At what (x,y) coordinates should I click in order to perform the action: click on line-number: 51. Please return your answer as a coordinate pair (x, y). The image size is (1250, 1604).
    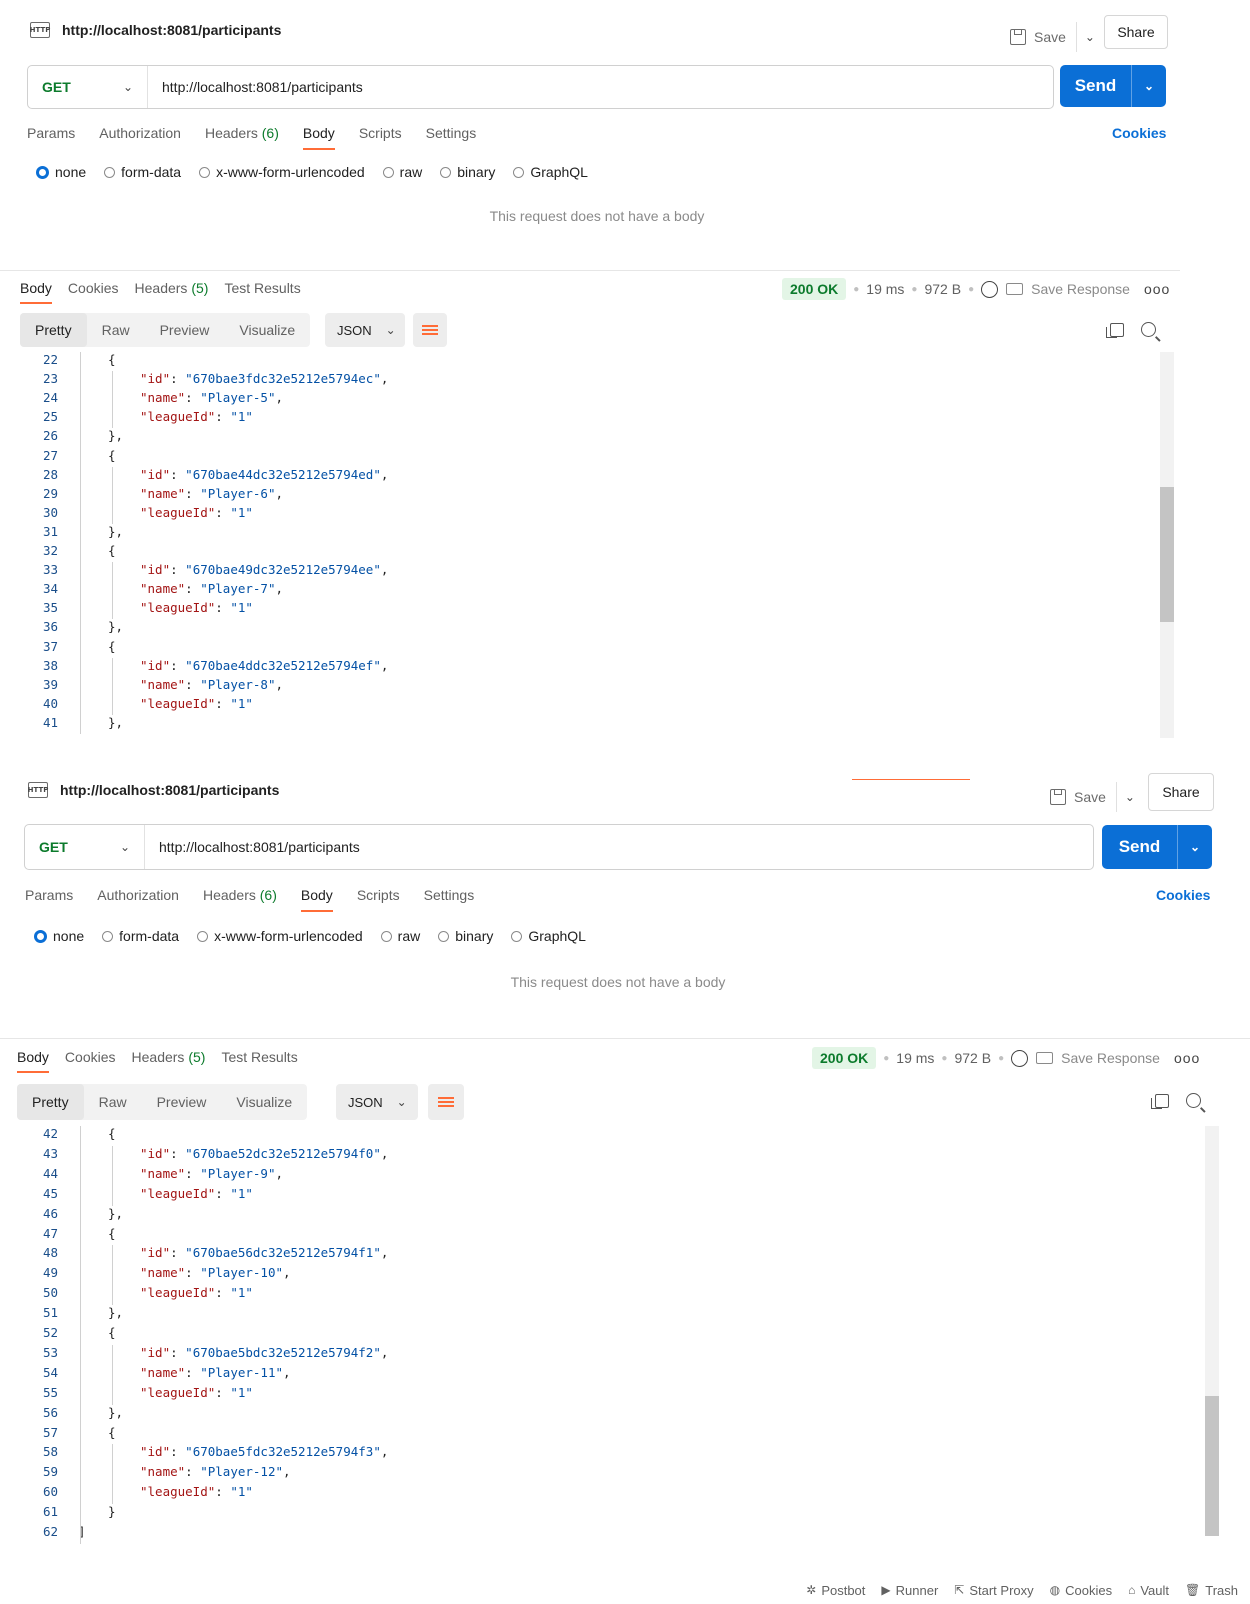
    Looking at the image, I should click on (50, 1313).